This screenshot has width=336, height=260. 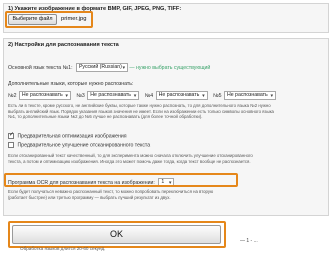 I want to click on main-language-hint: — нужно выбрать существующий, so click(x=170, y=67).